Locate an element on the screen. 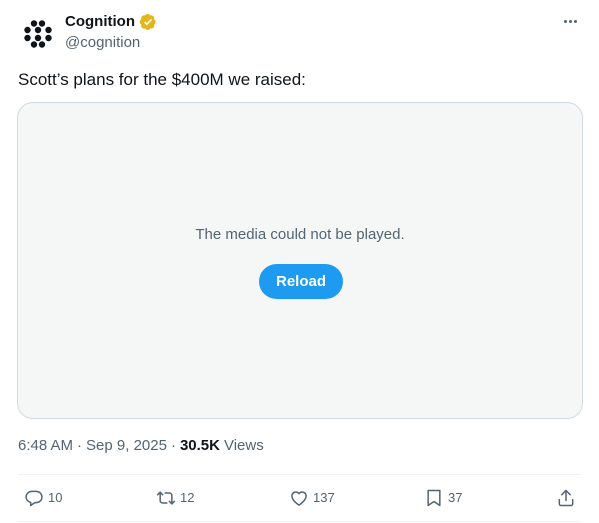 Image resolution: width=599 pixels, height=523 pixels. media-error-message: The media could not be played. is located at coordinates (300, 234).